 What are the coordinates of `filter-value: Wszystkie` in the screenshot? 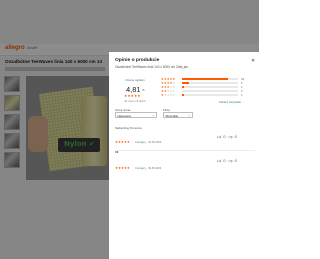 It's located at (172, 115).